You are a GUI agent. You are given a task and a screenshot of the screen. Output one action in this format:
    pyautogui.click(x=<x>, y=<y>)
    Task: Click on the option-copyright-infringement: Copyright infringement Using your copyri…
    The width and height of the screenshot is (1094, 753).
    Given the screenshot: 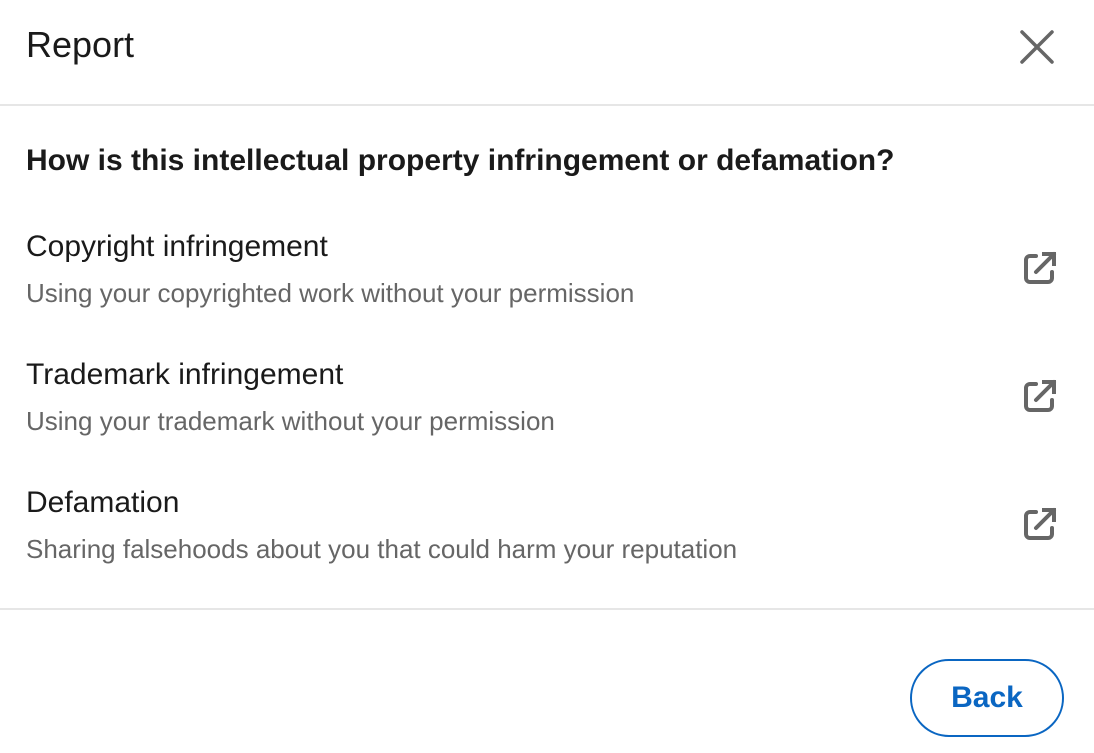 What is the action you would take?
    pyautogui.click(x=547, y=285)
    